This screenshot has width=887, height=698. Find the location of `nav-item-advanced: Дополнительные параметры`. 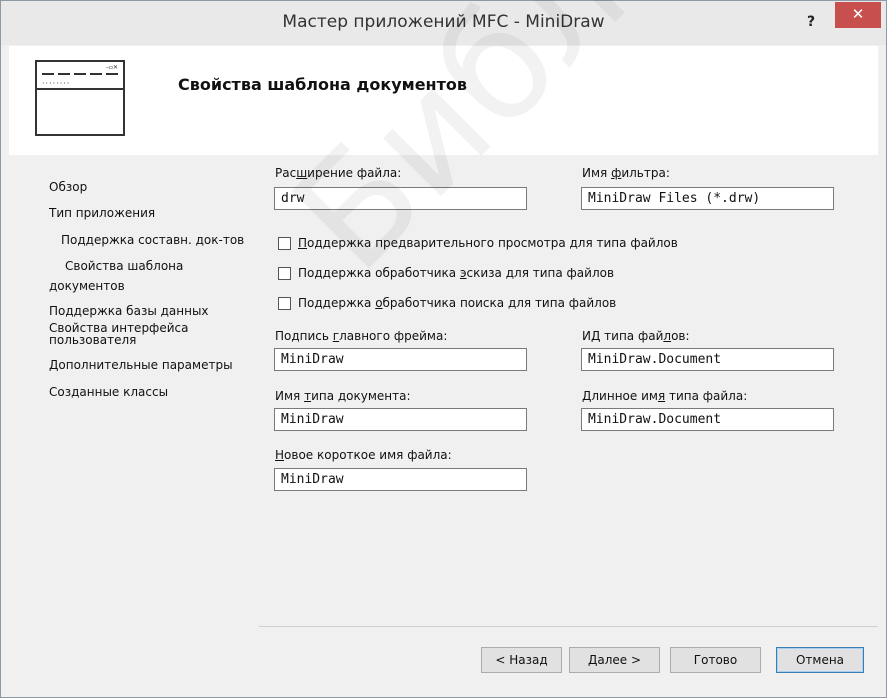

nav-item-advanced: Дополнительные параметры is located at coordinates (141, 365).